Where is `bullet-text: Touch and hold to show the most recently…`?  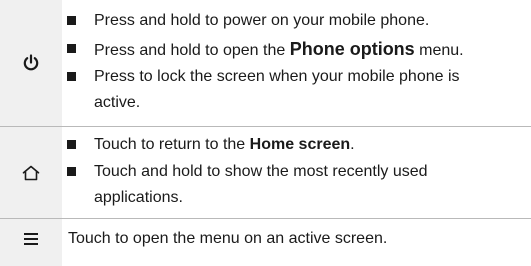 bullet-text: Touch and hold to show the most recently… is located at coordinates (261, 184).